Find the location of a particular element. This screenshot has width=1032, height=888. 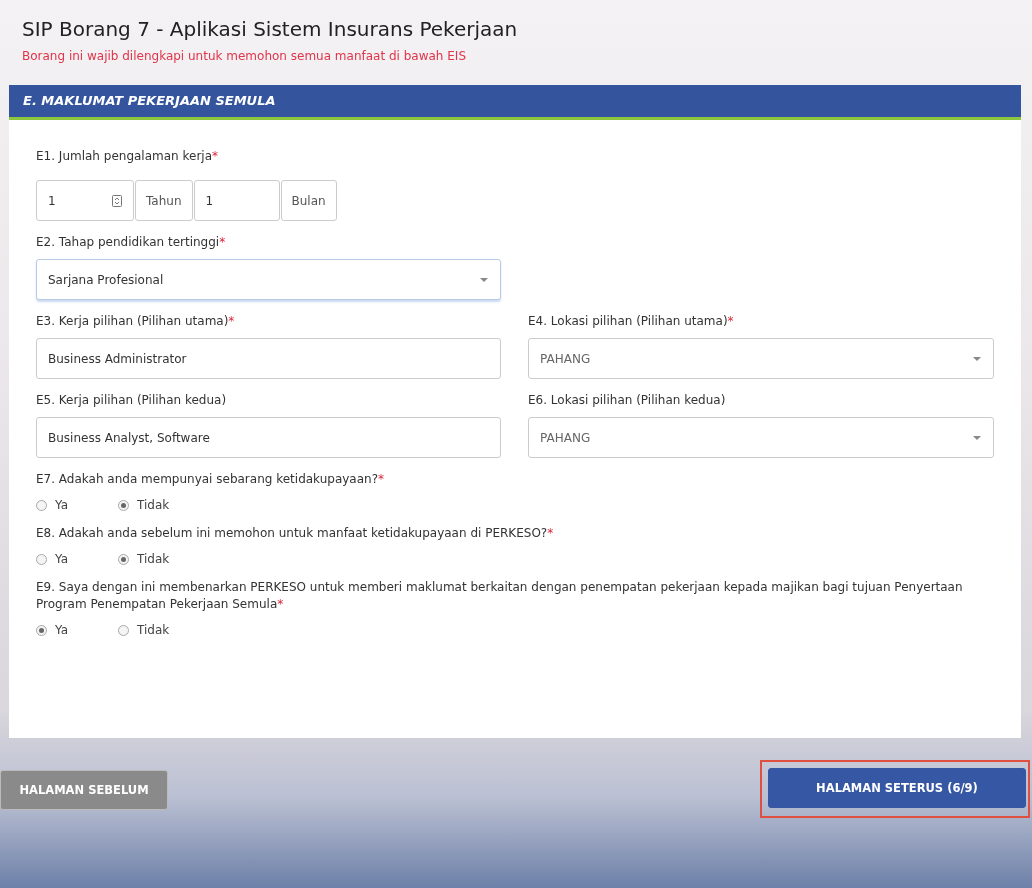

question-label: E6. Lokasi pilihan (Pilihan kedua) is located at coordinates (627, 400).